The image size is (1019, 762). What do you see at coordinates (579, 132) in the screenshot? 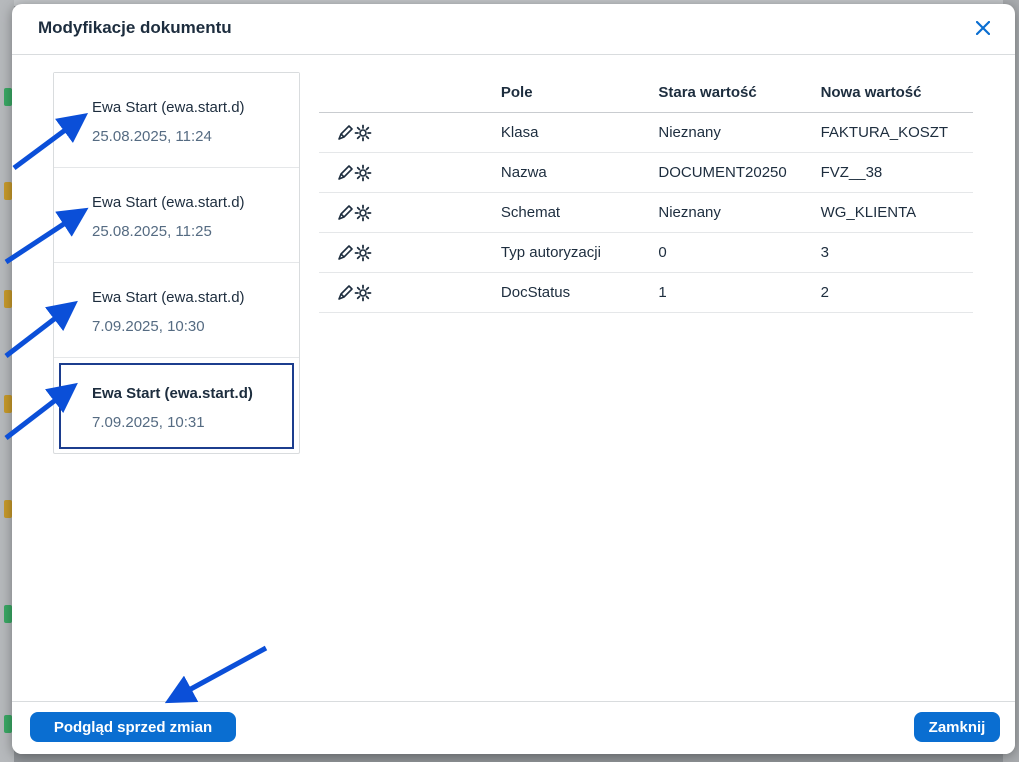
I see `field-name-cell: Klasa` at bounding box center [579, 132].